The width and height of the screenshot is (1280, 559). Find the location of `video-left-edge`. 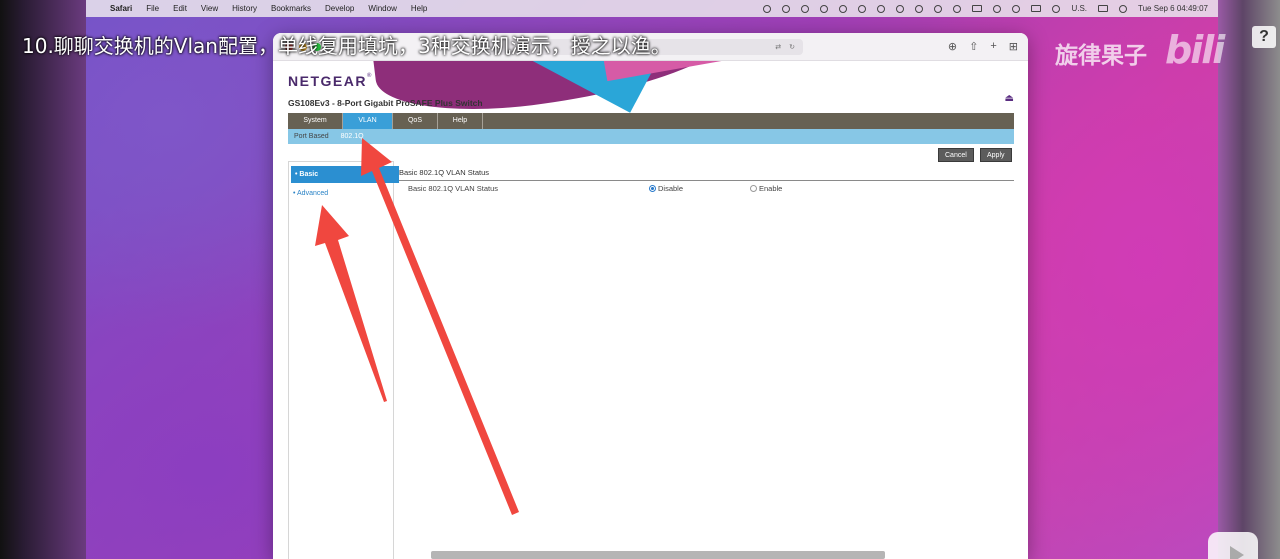

video-left-edge is located at coordinates (43, 279).